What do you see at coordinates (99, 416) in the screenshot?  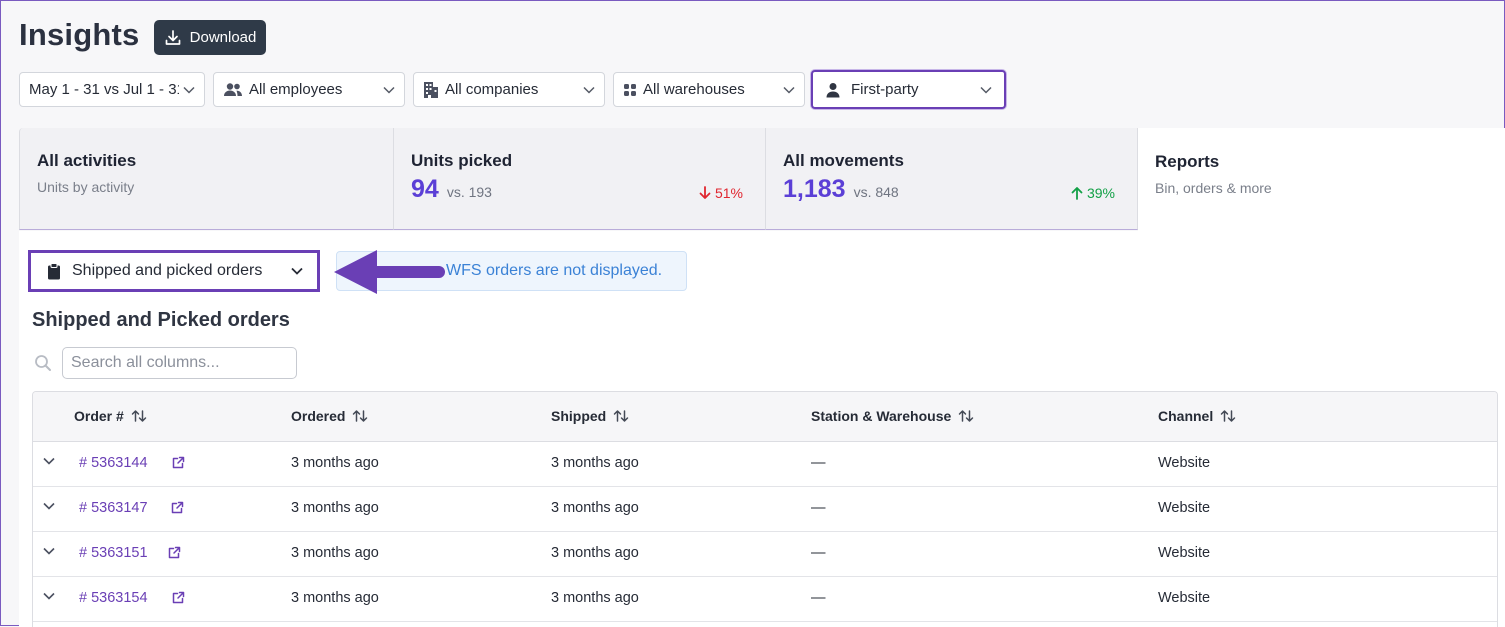 I see `column-label: Order #` at bounding box center [99, 416].